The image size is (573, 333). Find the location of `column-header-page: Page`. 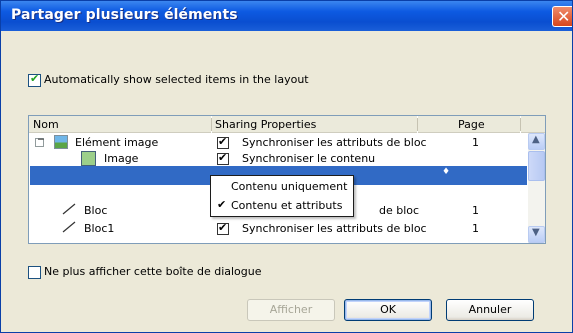

column-header-page: Page is located at coordinates (469, 124).